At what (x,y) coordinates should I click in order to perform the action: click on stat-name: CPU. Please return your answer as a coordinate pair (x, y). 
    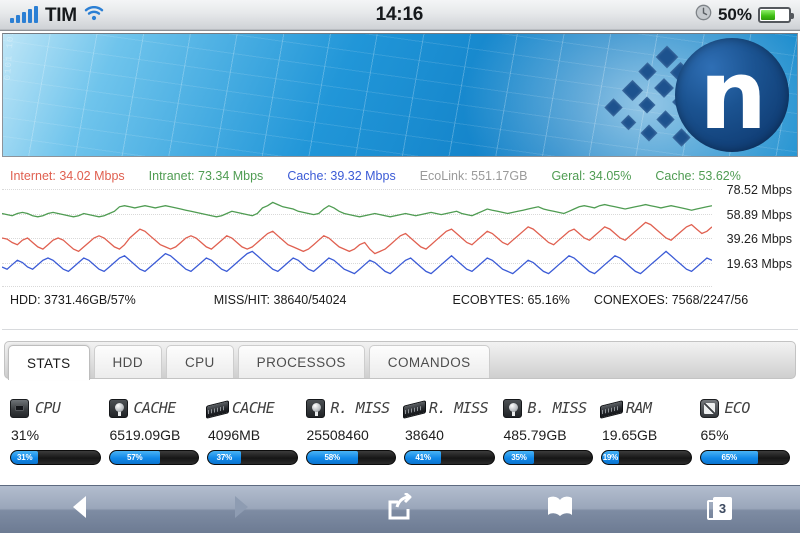
    Looking at the image, I should click on (48, 408).